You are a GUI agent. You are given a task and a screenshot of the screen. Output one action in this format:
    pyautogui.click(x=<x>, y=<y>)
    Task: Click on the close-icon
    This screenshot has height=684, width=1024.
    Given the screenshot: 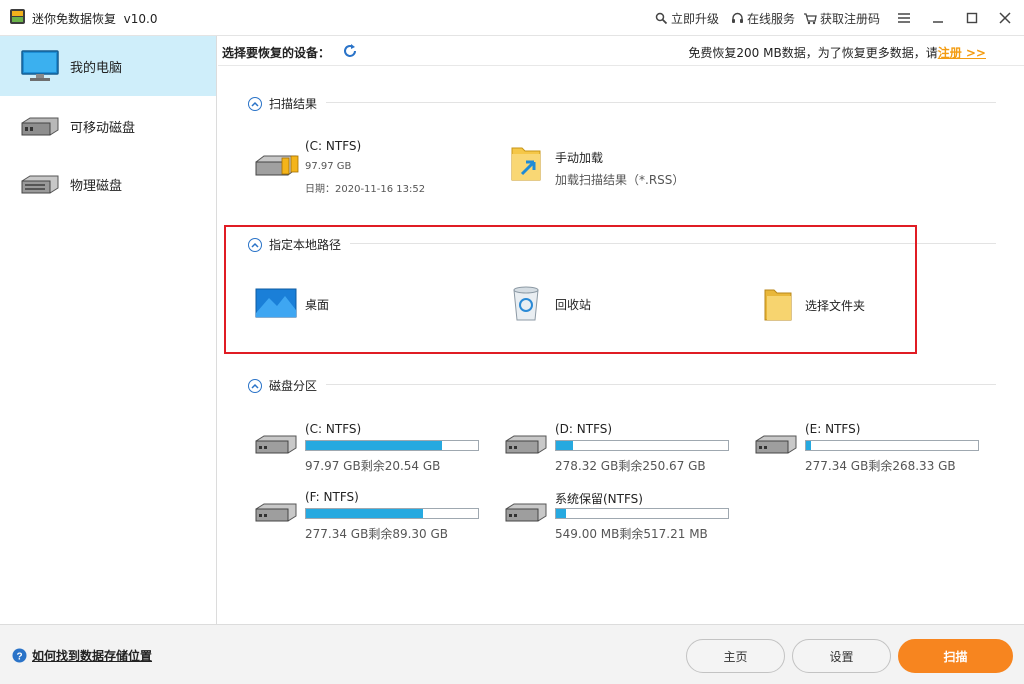 What is the action you would take?
    pyautogui.click(x=1005, y=18)
    